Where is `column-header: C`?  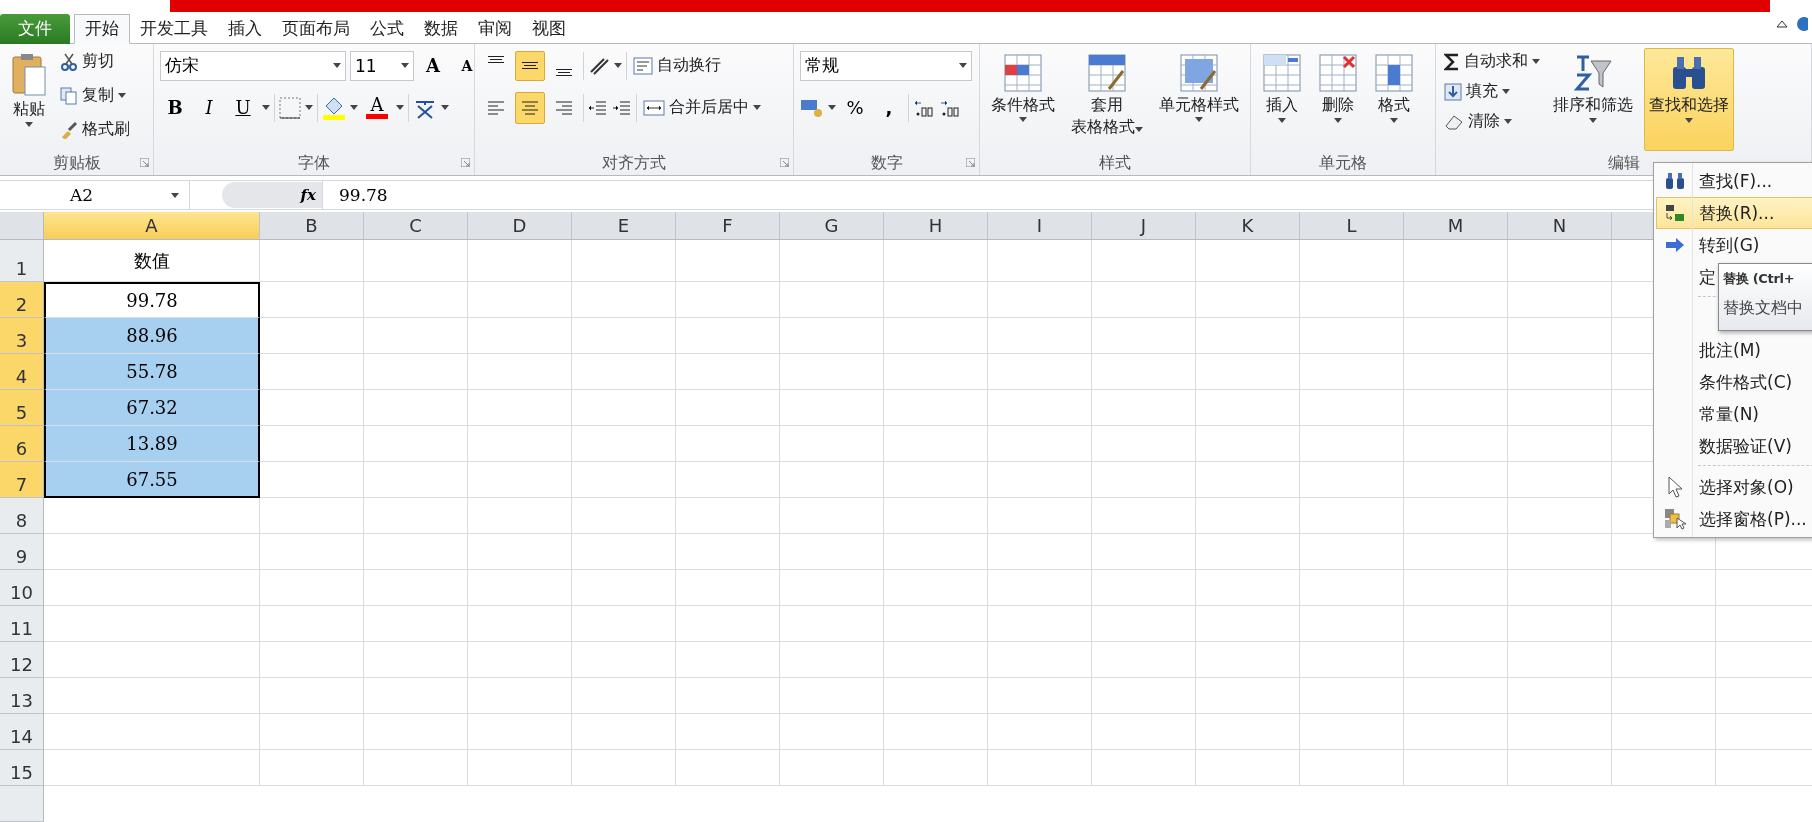 column-header: C is located at coordinates (416, 226).